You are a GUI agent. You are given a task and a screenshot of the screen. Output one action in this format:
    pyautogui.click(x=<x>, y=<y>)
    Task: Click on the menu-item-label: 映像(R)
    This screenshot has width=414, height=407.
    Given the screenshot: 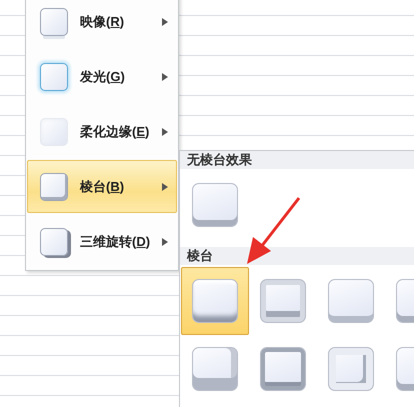 What is the action you would take?
    pyautogui.click(x=103, y=21)
    